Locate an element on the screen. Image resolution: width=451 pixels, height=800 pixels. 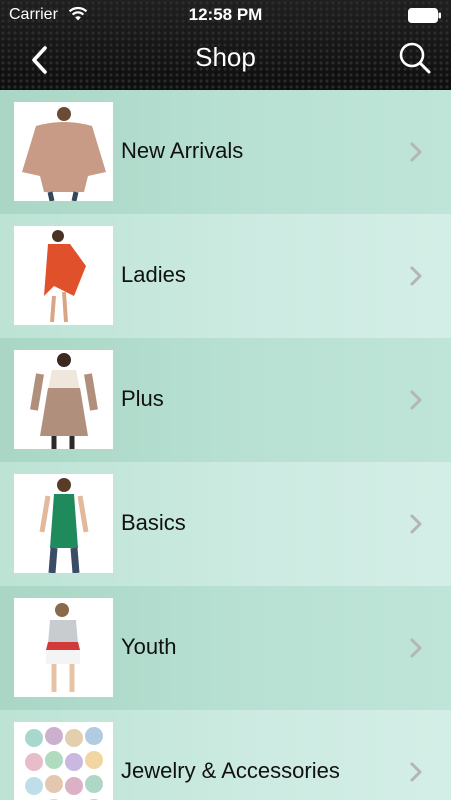
navigation-bar: Shop is located at coordinates (225, 60).